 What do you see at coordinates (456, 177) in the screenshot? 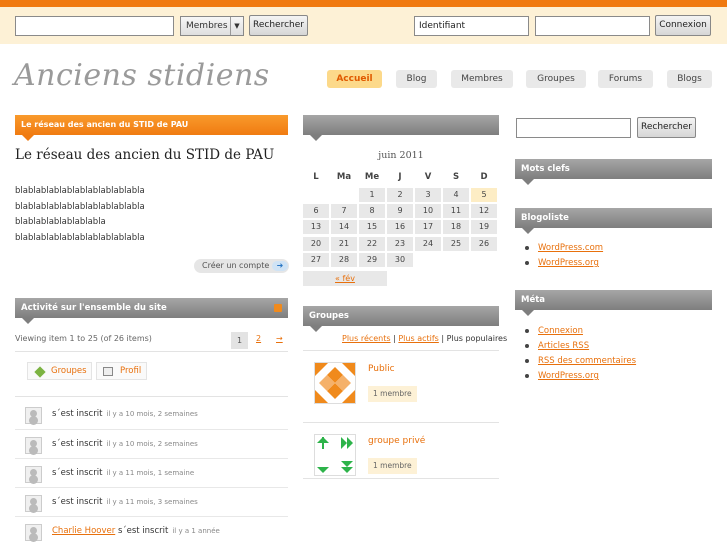
I see `calendar-weekday: S` at bounding box center [456, 177].